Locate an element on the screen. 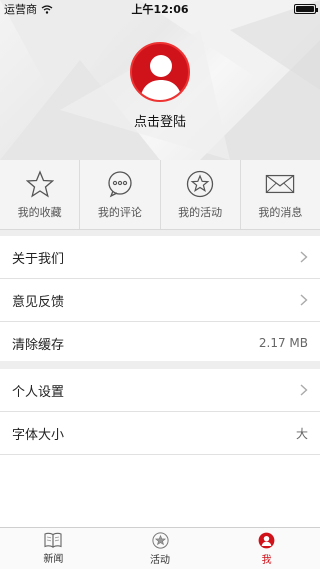 The height and width of the screenshot is (569, 320). tab-activities: 活动 is located at coordinates (160, 548).